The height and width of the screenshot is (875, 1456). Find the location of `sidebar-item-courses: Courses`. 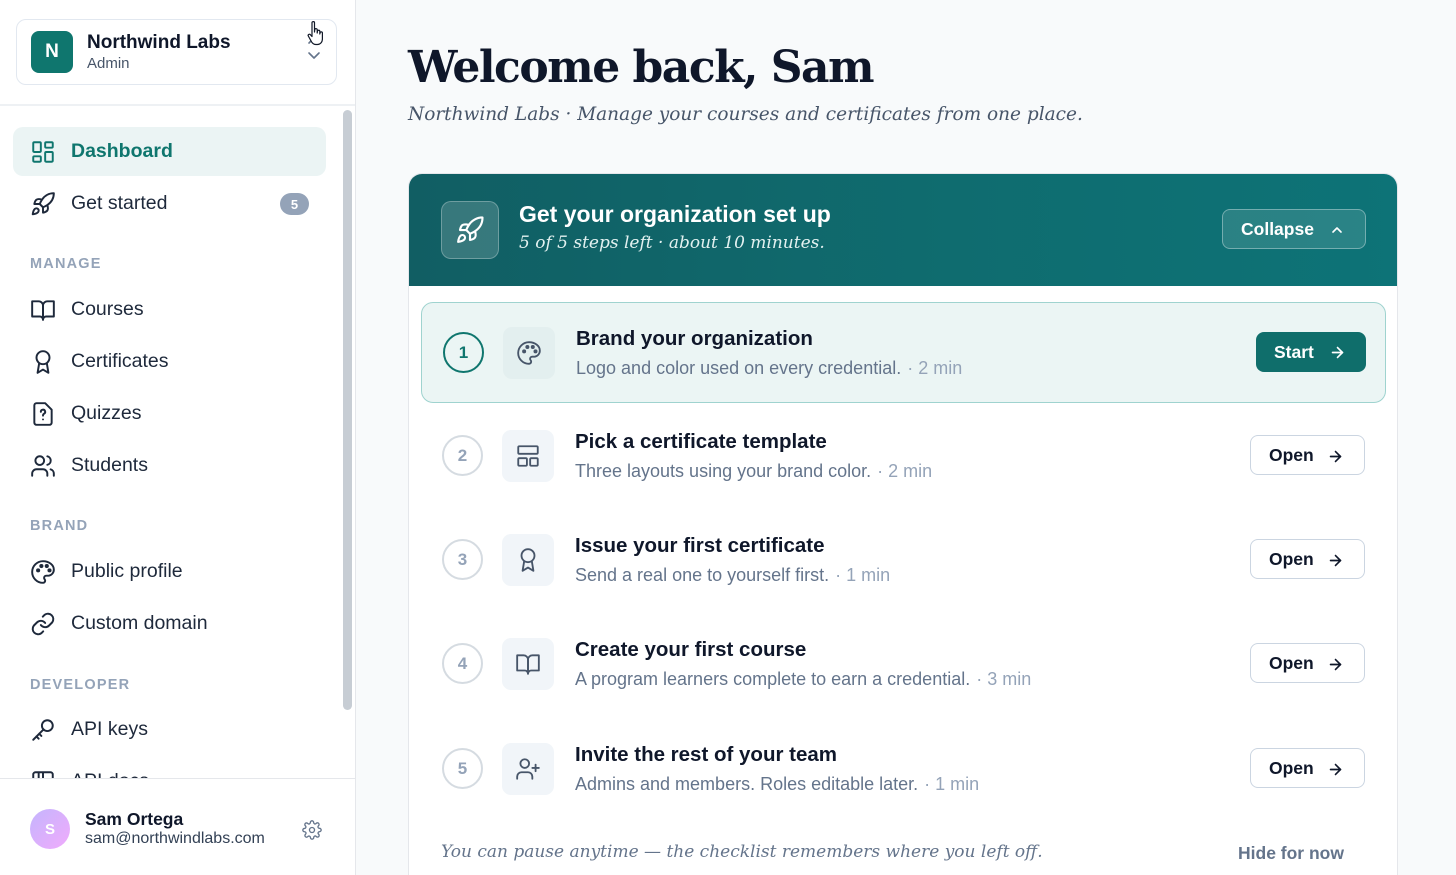

sidebar-item-courses: Courses is located at coordinates (169, 309).